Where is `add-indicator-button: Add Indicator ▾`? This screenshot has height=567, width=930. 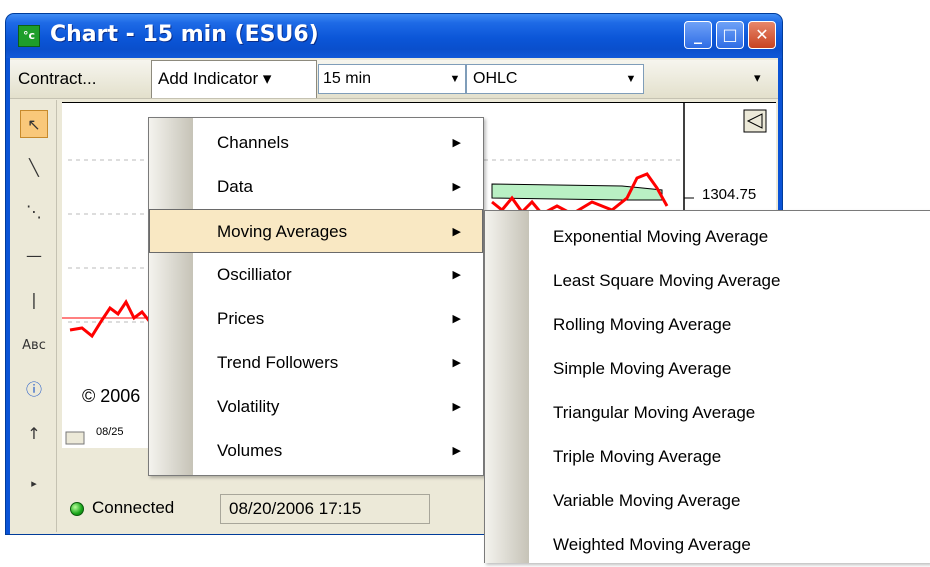 add-indicator-button: Add Indicator ▾ is located at coordinates (234, 79).